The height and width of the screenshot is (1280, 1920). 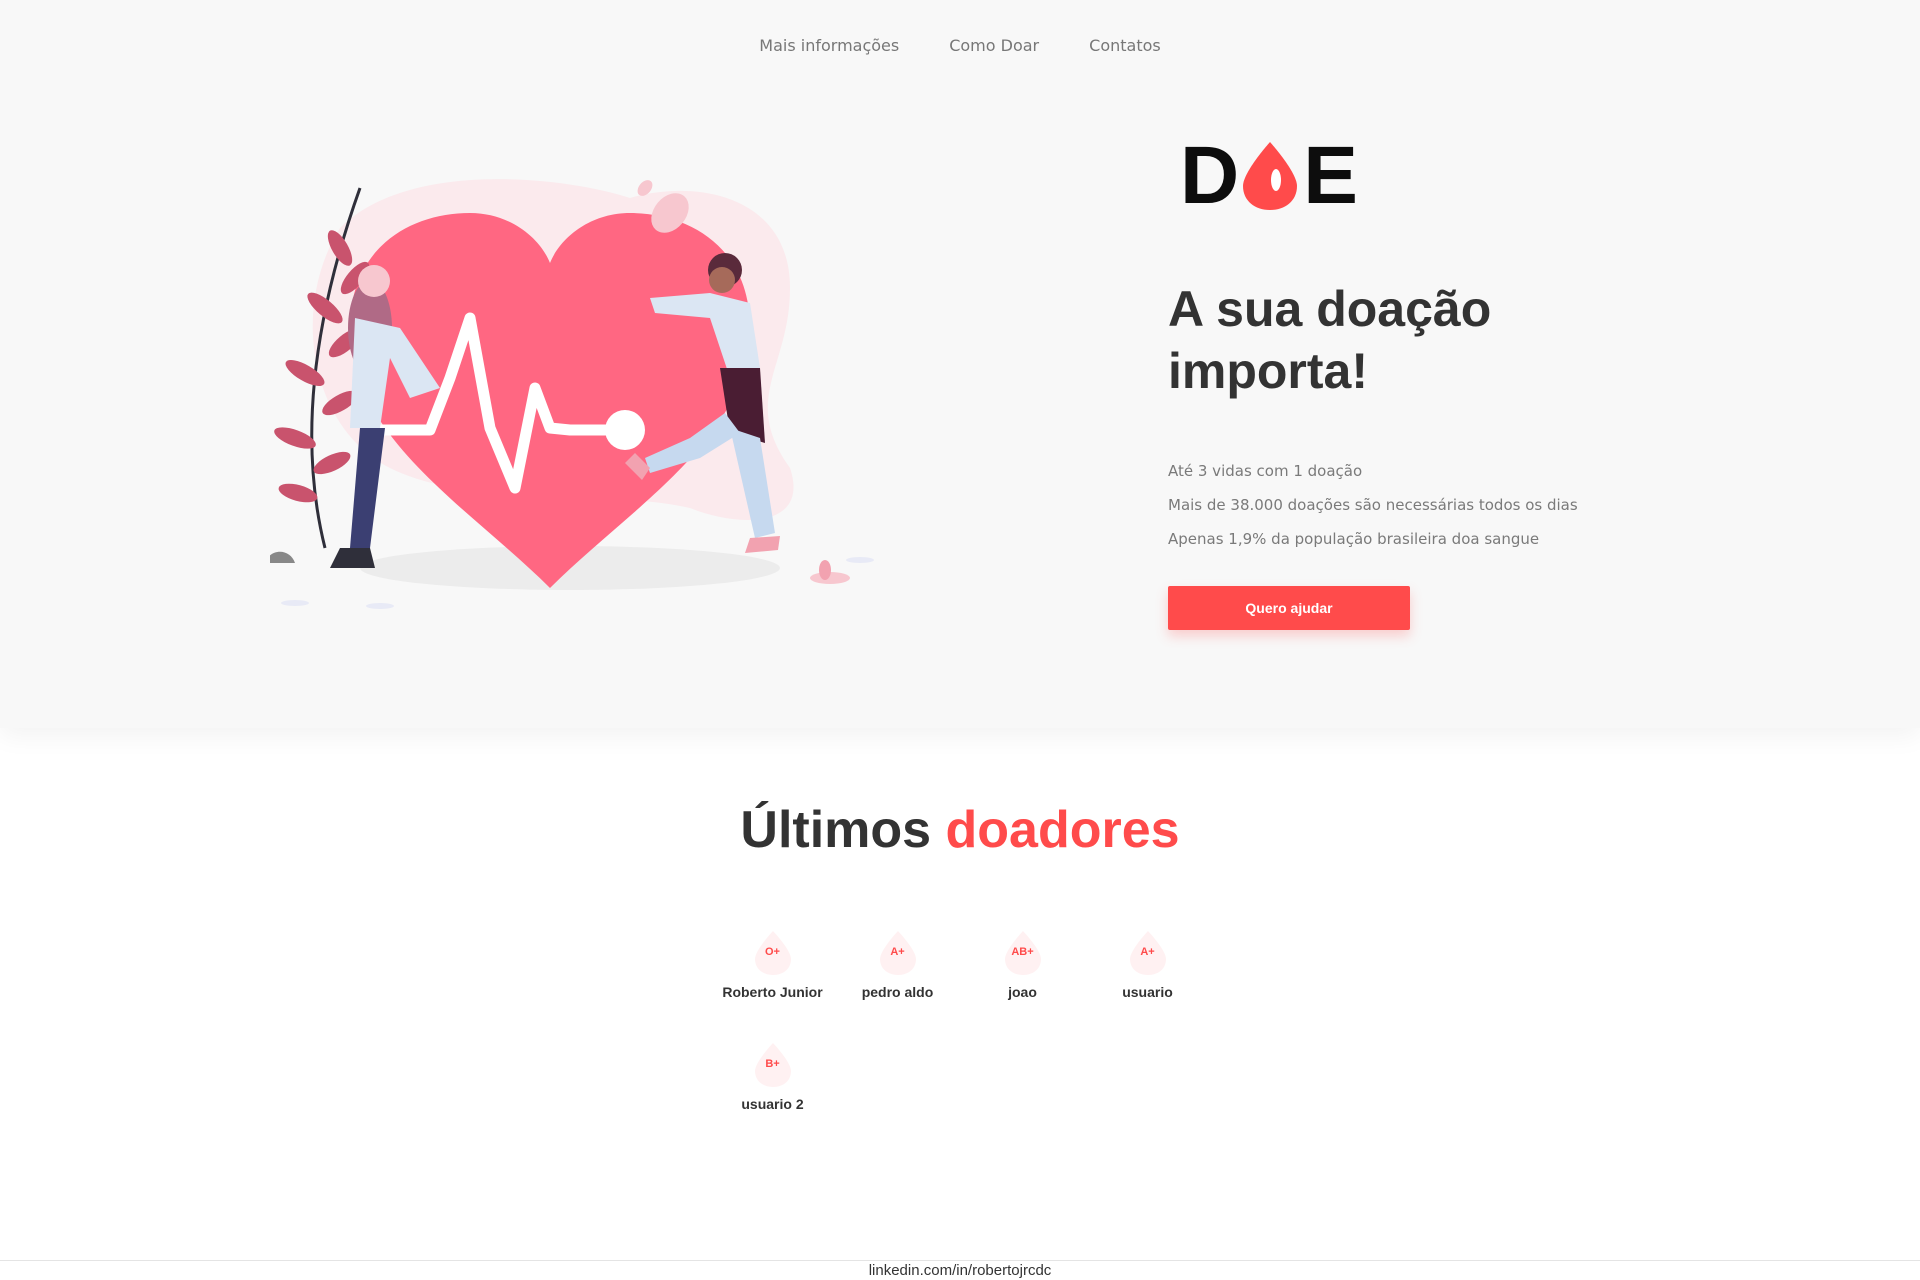 What do you see at coordinates (836, 830) in the screenshot?
I see `donors-title-prefix: Últimos` at bounding box center [836, 830].